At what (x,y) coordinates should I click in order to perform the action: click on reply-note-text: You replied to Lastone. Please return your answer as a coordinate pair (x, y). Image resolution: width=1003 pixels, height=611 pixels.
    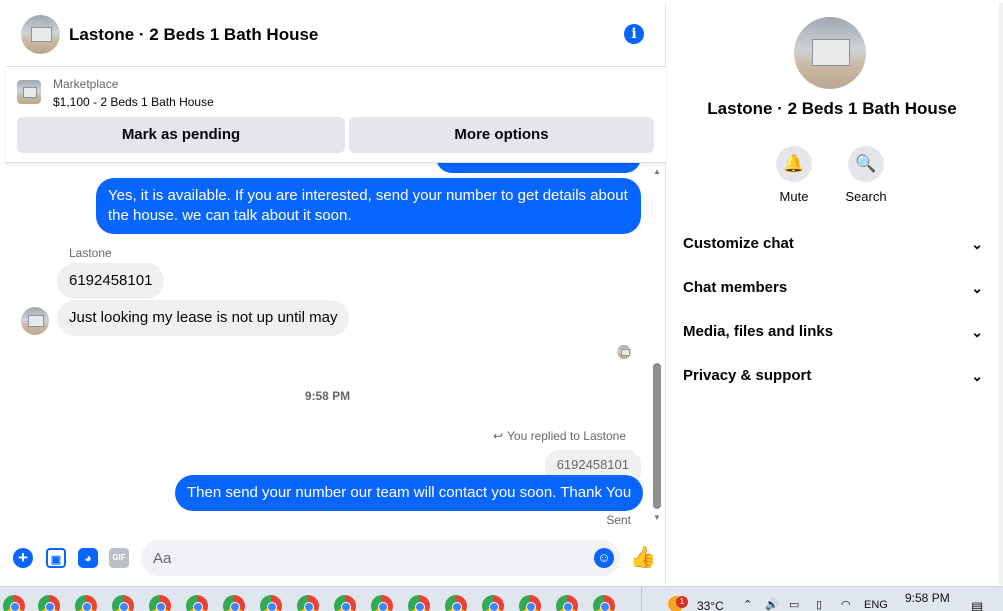
    Looking at the image, I should click on (566, 436).